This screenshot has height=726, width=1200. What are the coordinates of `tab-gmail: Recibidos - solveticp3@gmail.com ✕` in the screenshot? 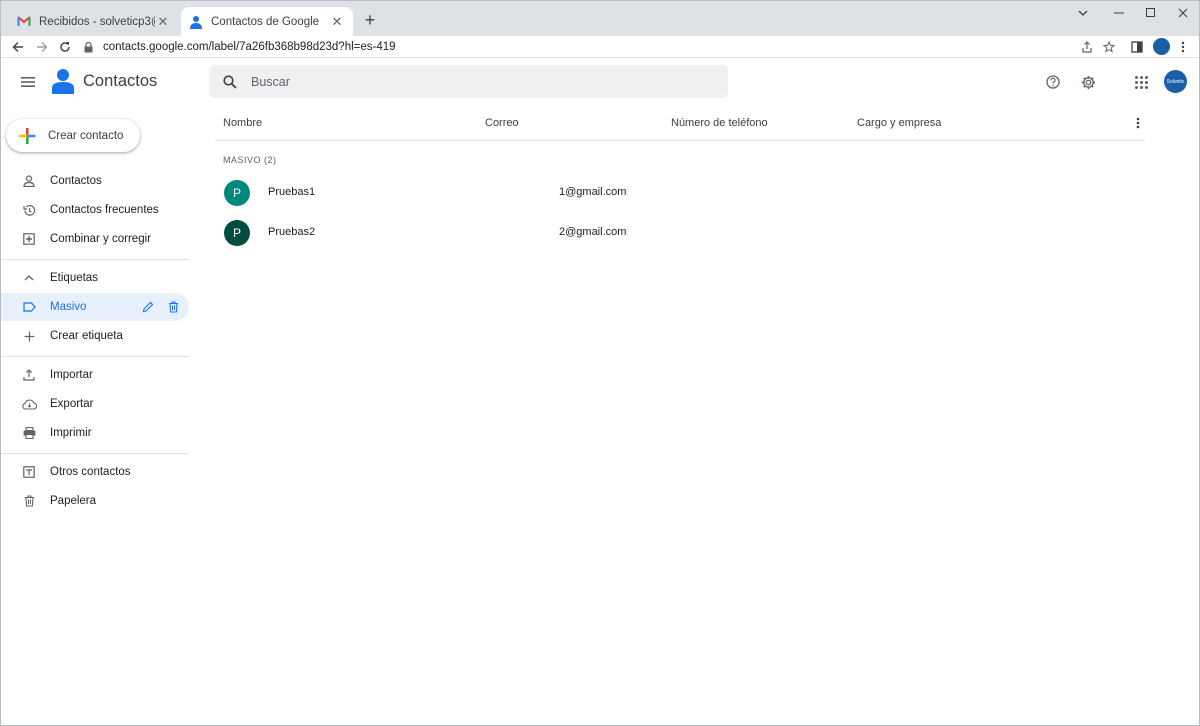 It's located at (94, 21).